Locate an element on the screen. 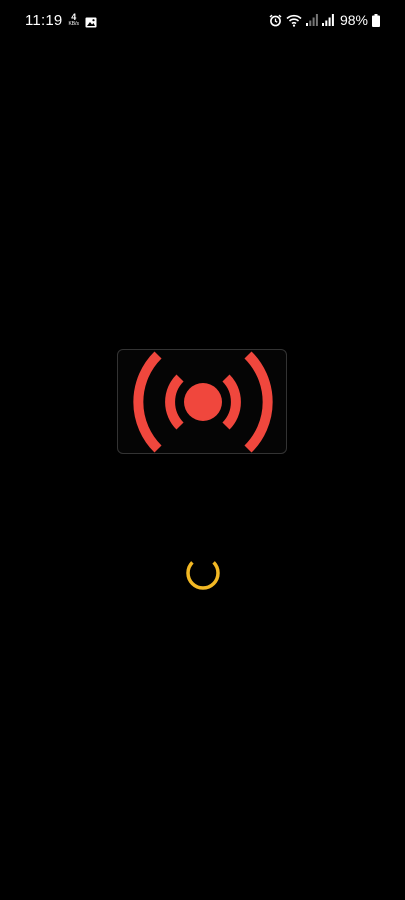 Image resolution: width=405 pixels, height=900 pixels. loading-spinner is located at coordinates (203, 573).